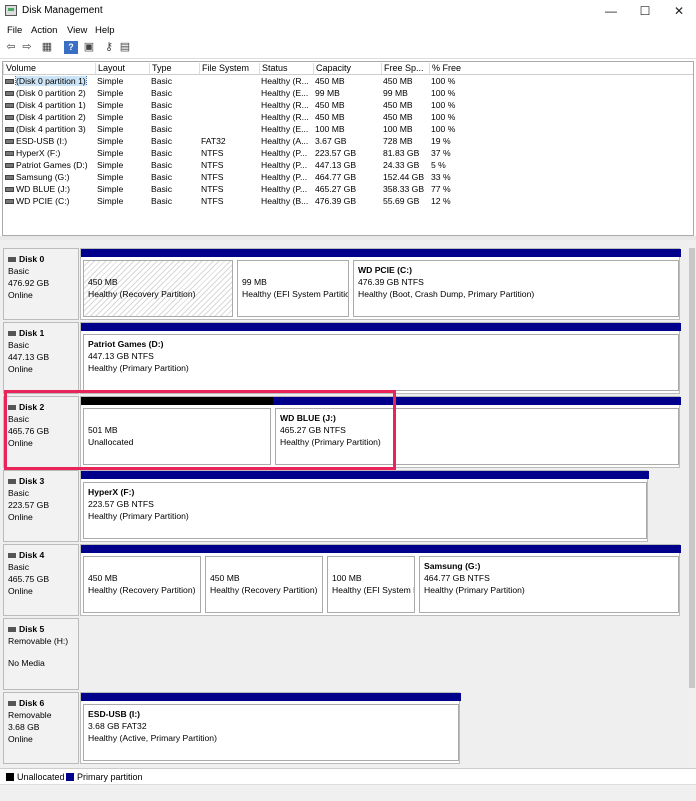  What do you see at coordinates (29, 283) in the screenshot?
I see `disk-size: 476.92 GB` at bounding box center [29, 283].